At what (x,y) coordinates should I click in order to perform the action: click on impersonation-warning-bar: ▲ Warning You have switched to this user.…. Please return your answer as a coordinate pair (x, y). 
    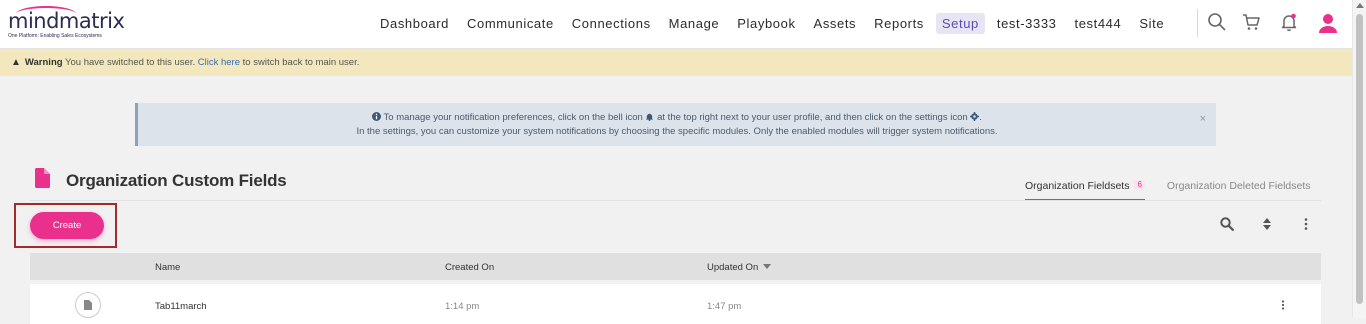
    Looking at the image, I should click on (676, 62).